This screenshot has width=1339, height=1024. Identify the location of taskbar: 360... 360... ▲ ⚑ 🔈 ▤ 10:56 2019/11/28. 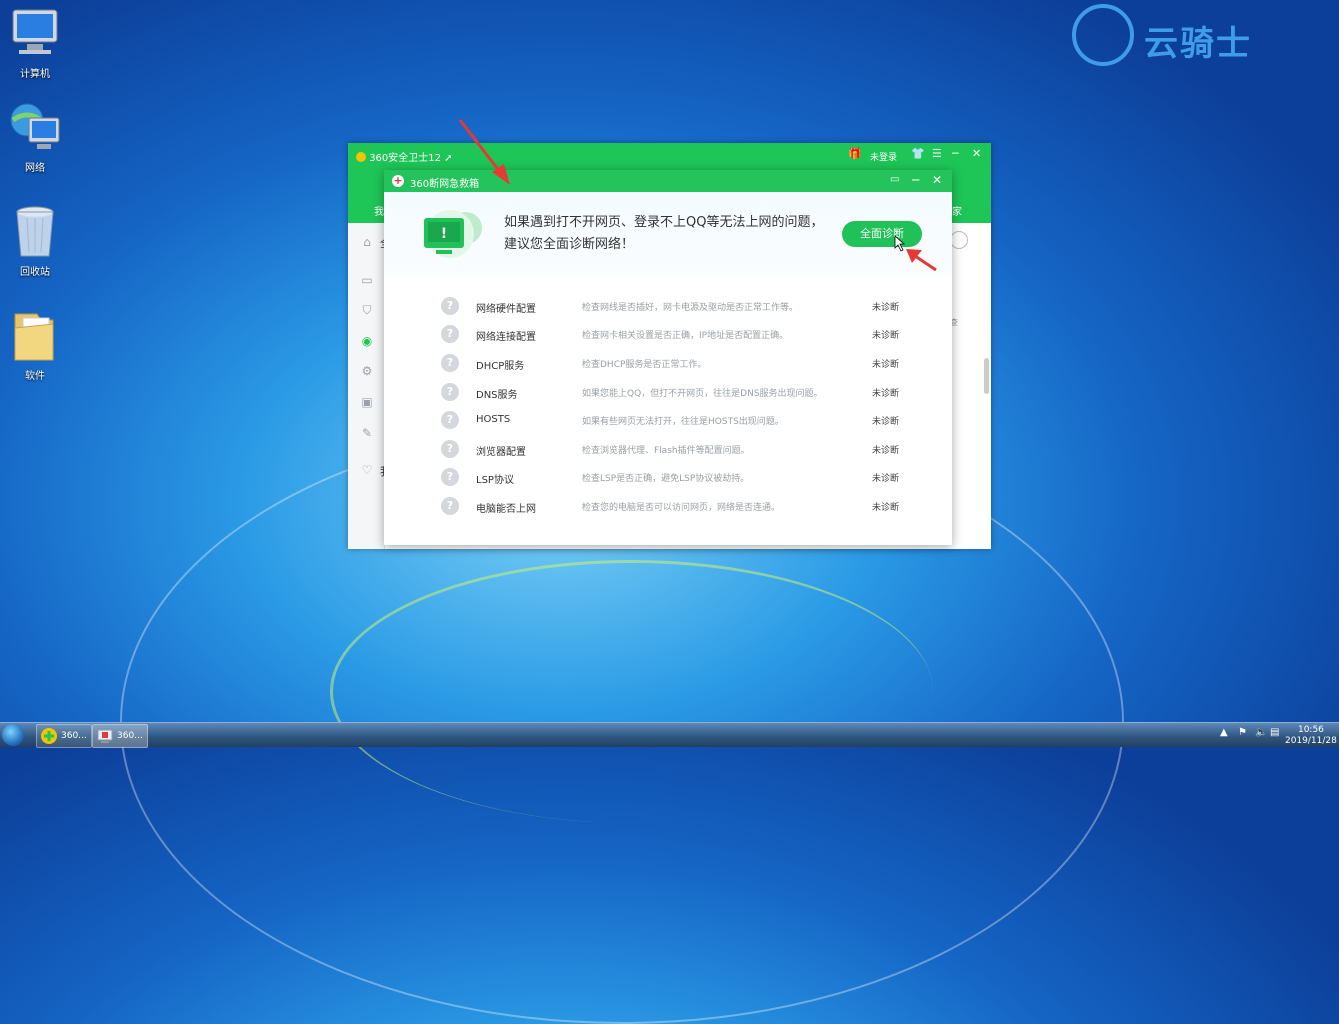
(669, 735).